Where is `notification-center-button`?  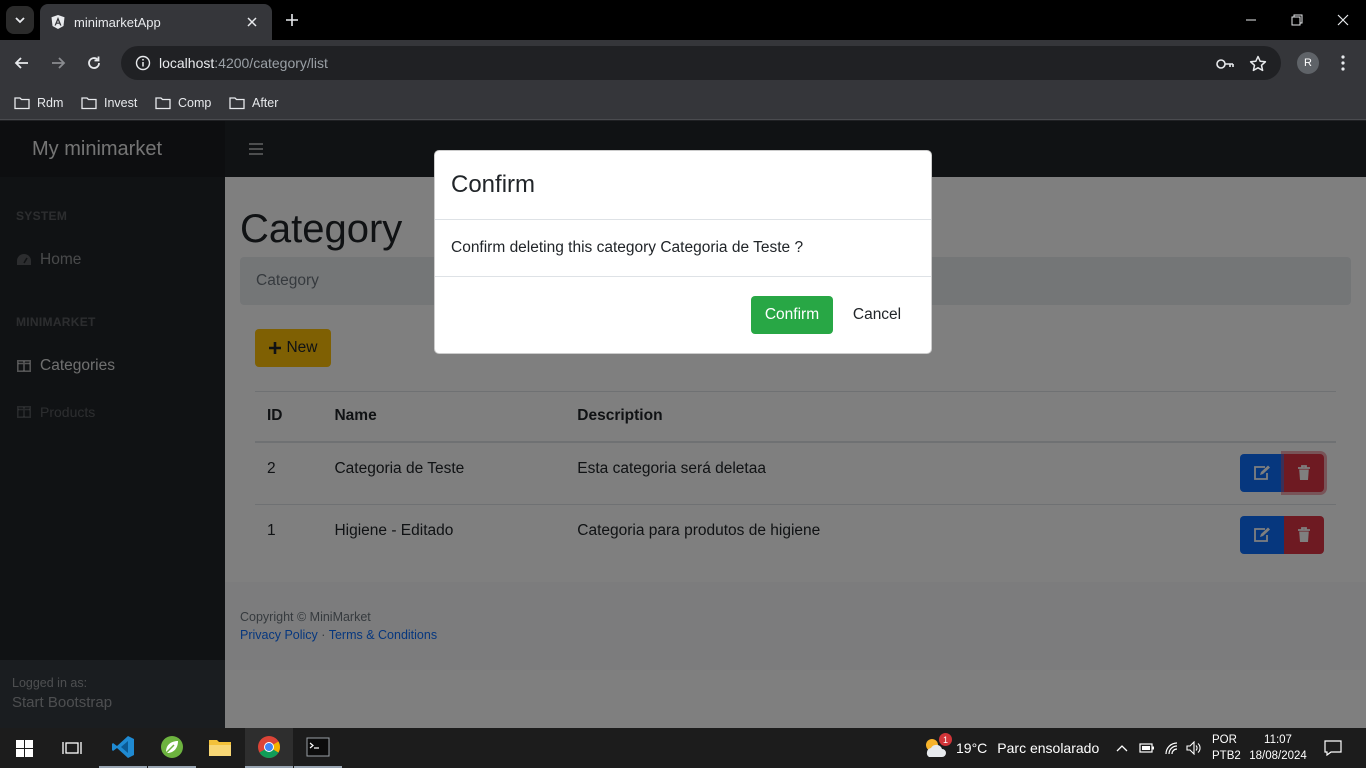
notification-center-button is located at coordinates (1333, 748).